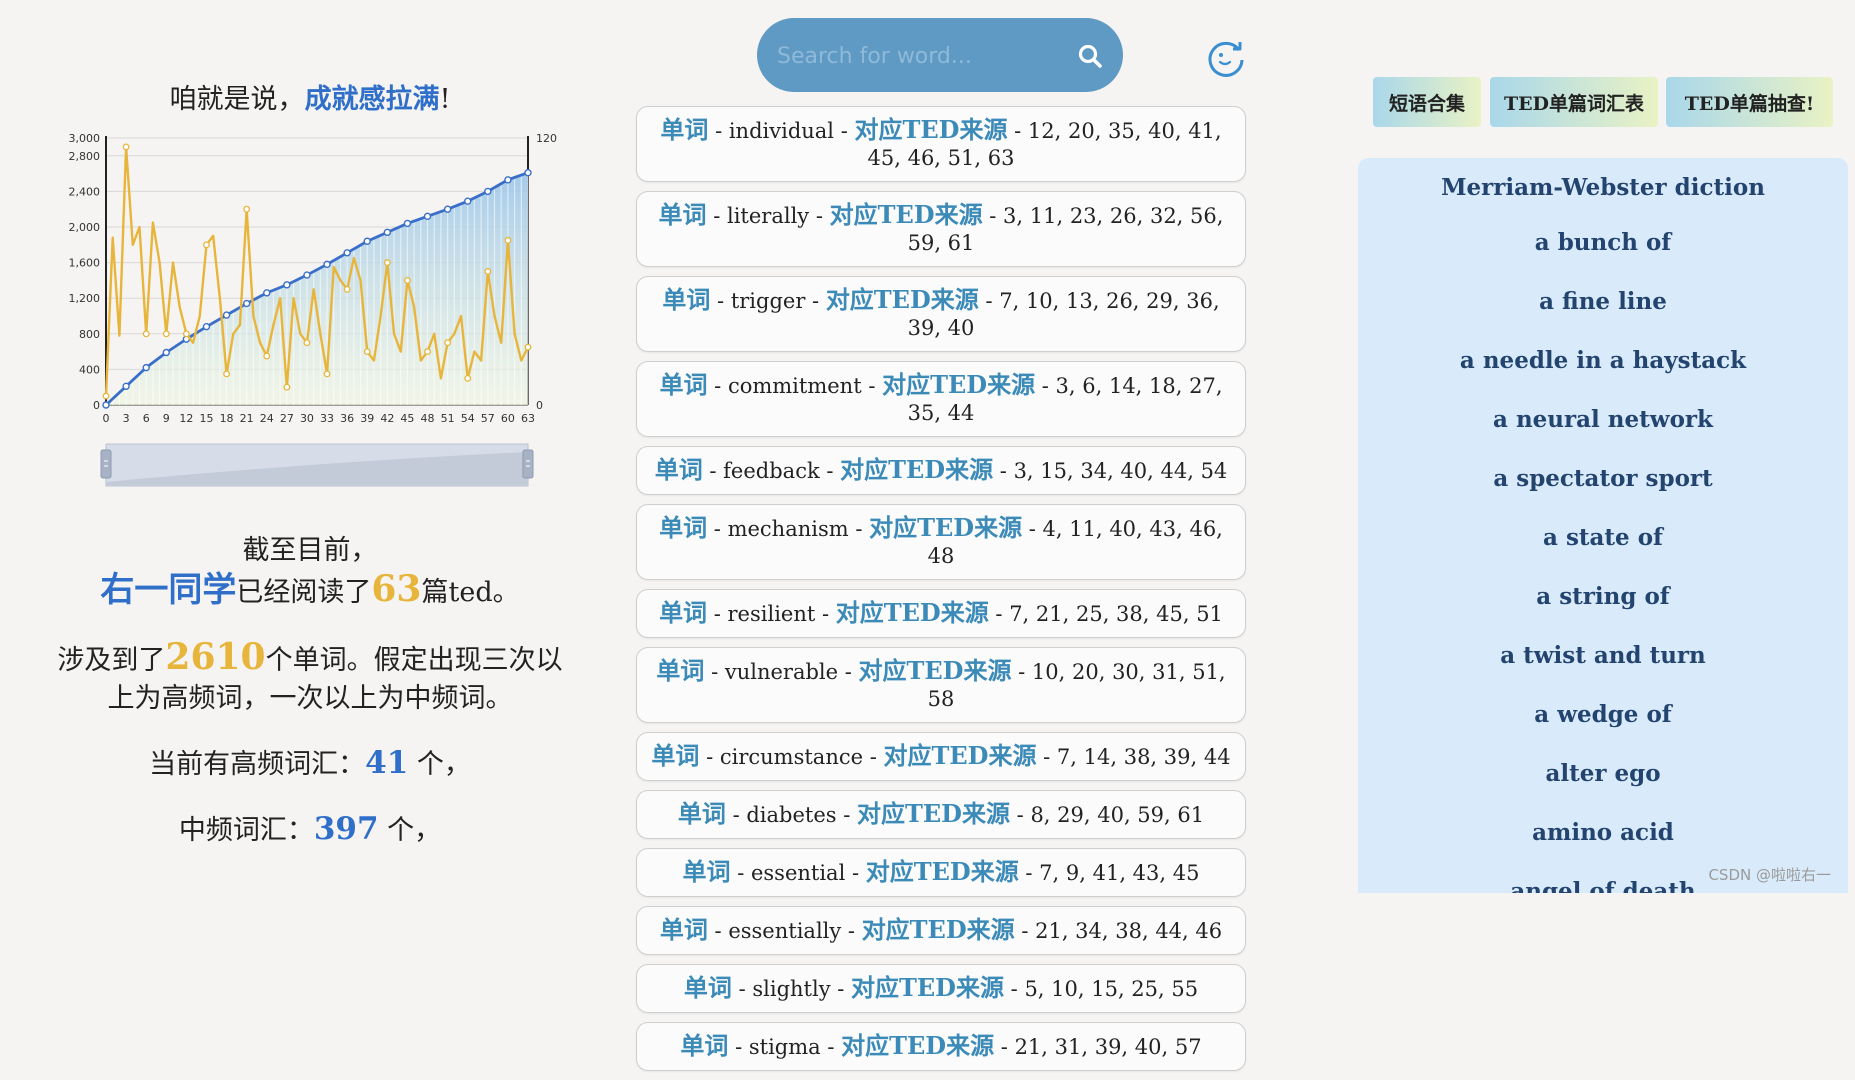 Image resolution: width=1855 pixels, height=1080 pixels. What do you see at coordinates (1603, 301) in the screenshot?
I see `phrase-item: a fine line` at bounding box center [1603, 301].